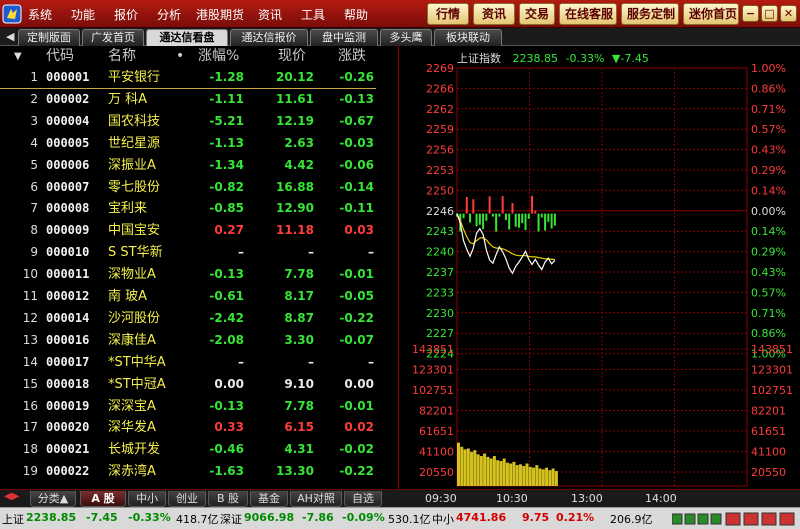 This screenshot has width=800, height=529. What do you see at coordinates (10, 36) in the screenshot?
I see `tab-back-arrow-icon: ◀` at bounding box center [10, 36].